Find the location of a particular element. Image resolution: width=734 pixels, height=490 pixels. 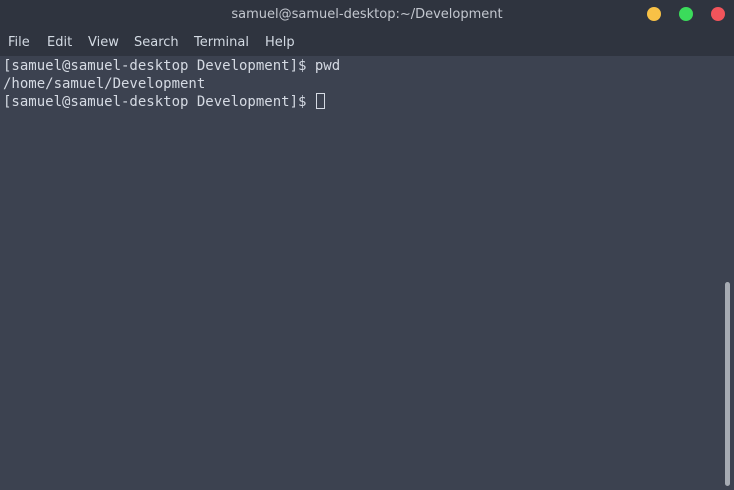

scrollbar-thumb is located at coordinates (727, 384).